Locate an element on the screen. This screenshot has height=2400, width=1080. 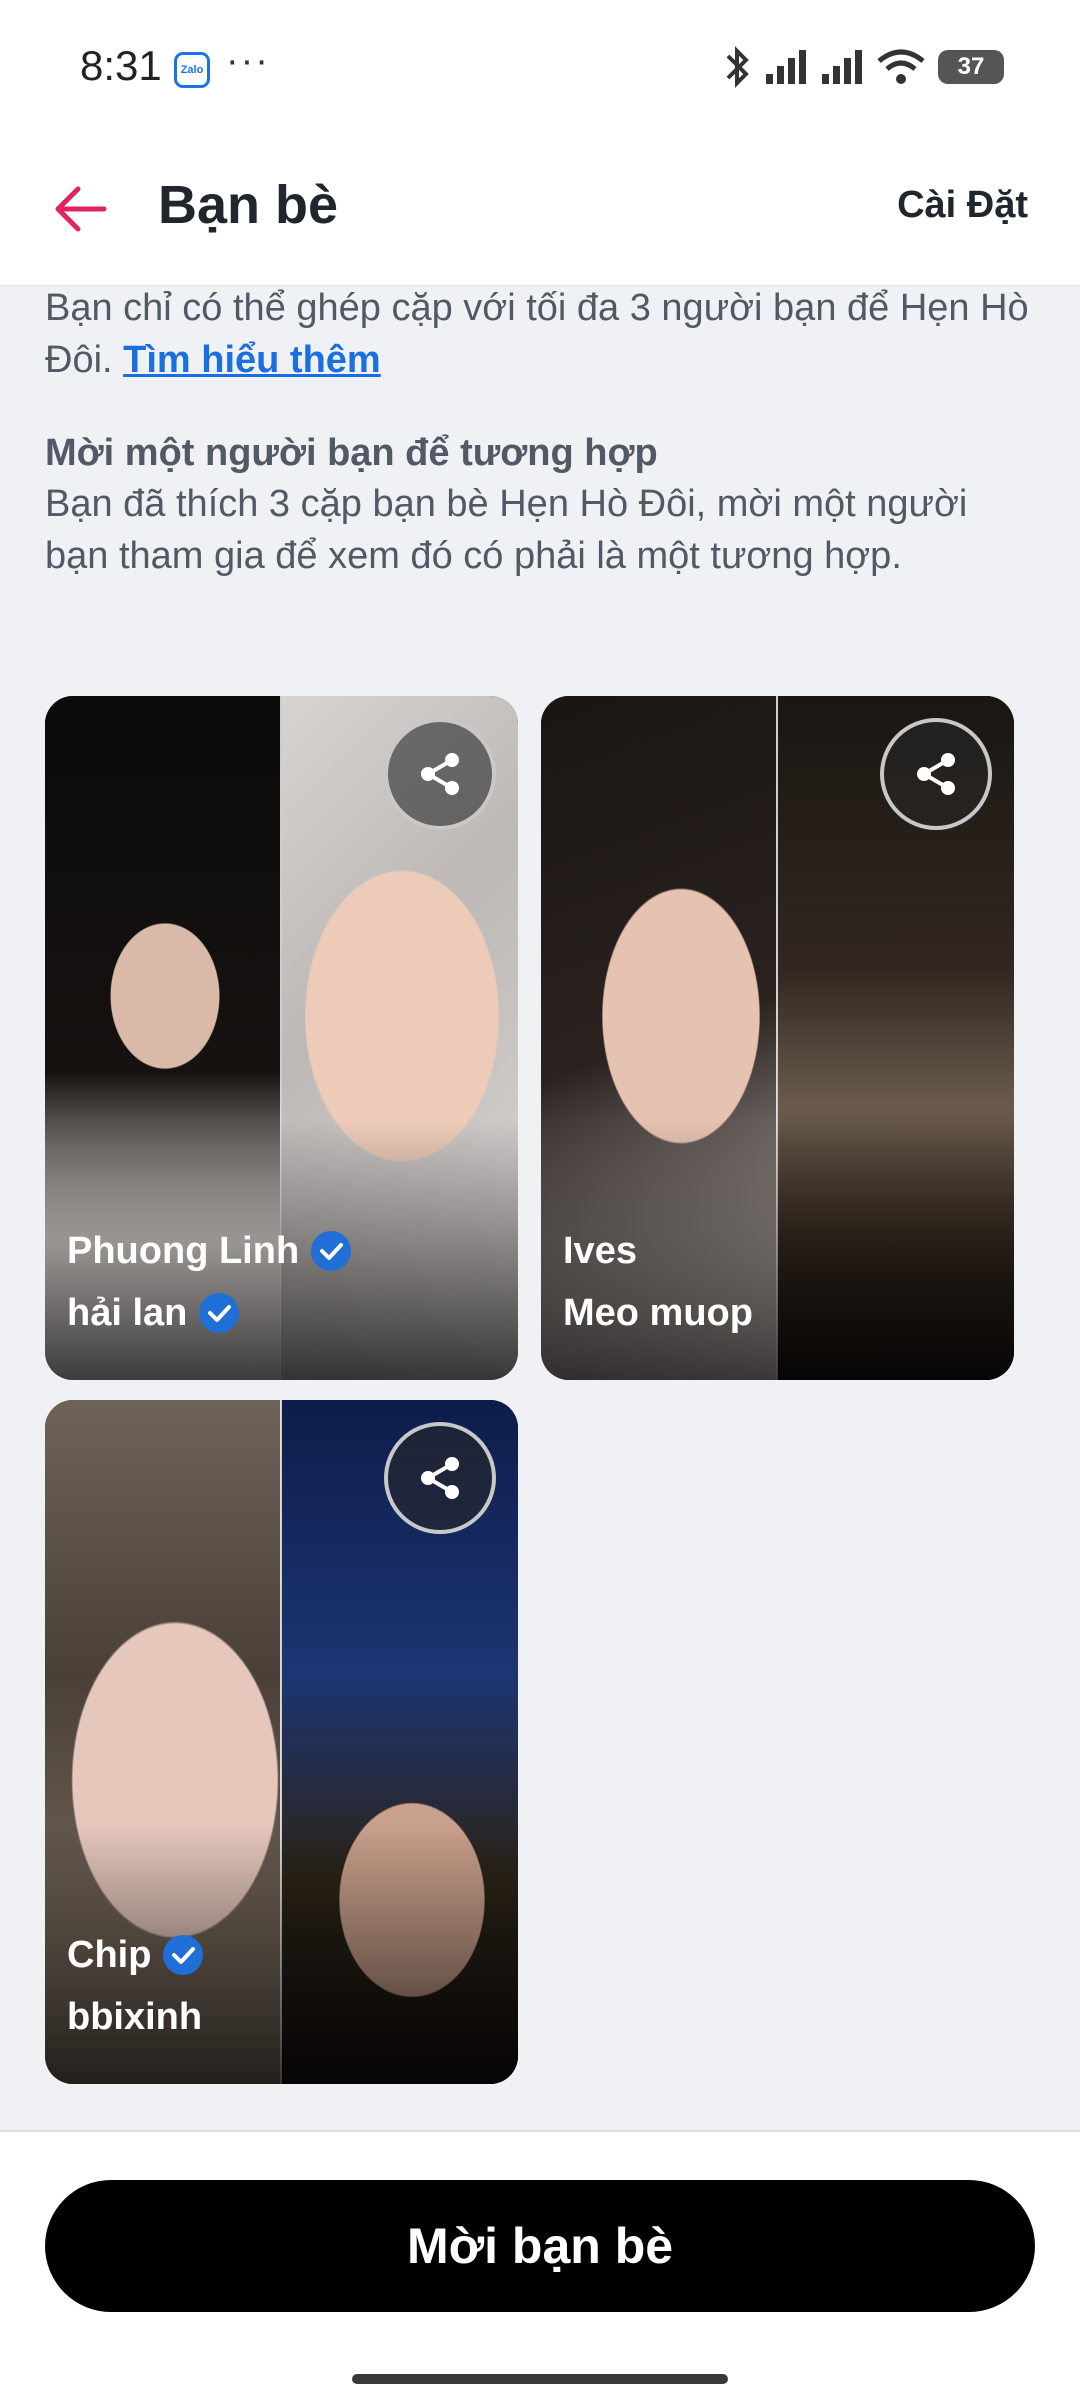
friend-name: Meo muop is located at coordinates (658, 1313).